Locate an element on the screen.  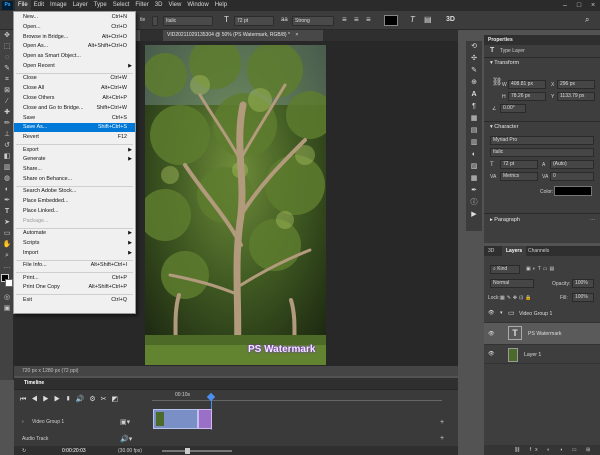
settings-icon: ⚙ is located at coordinates (94, 399).